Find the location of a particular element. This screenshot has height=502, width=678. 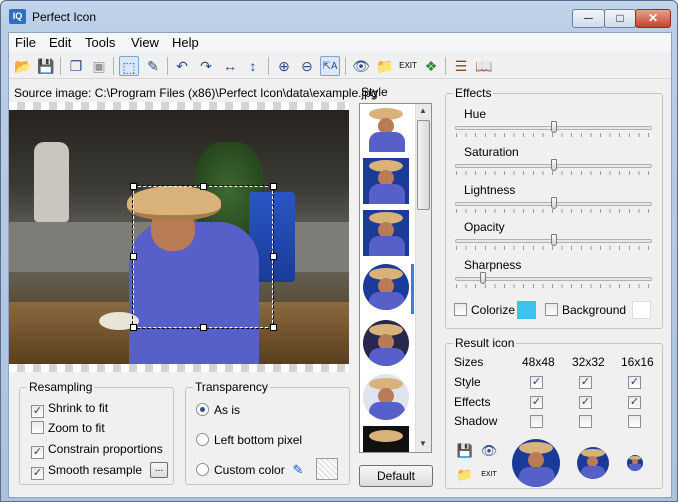

minimize-button: ─ is located at coordinates (588, 18).